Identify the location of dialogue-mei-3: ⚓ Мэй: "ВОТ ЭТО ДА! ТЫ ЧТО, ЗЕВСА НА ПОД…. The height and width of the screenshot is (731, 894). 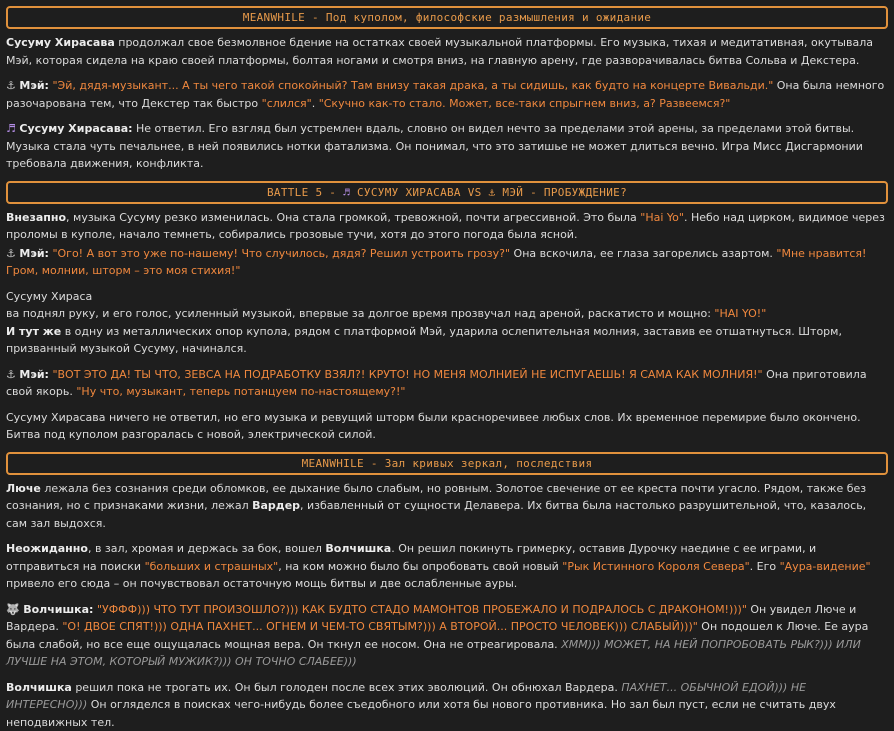
(447, 383).